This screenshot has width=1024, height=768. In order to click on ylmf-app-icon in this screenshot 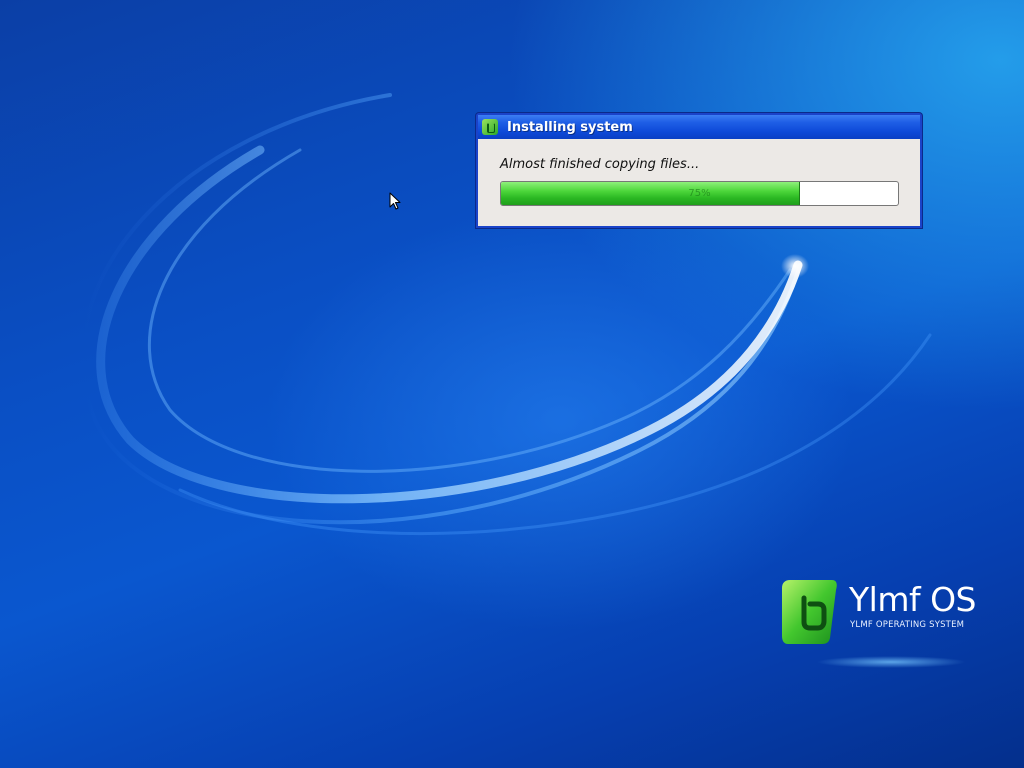, I will do `click(490, 127)`.